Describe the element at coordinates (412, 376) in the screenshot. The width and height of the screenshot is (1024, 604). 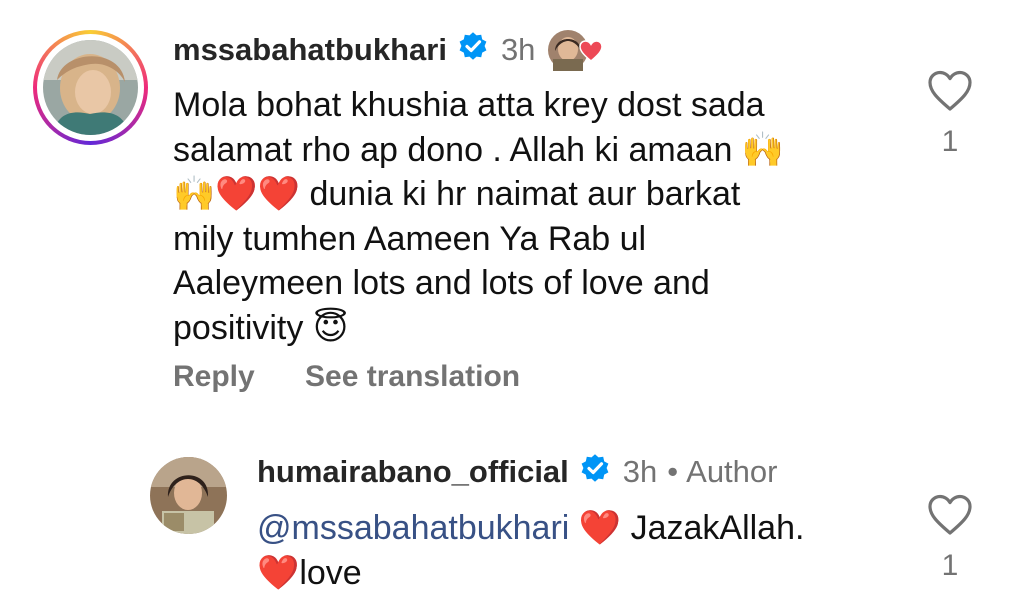
I see `see-translation-button: See translation` at that location.